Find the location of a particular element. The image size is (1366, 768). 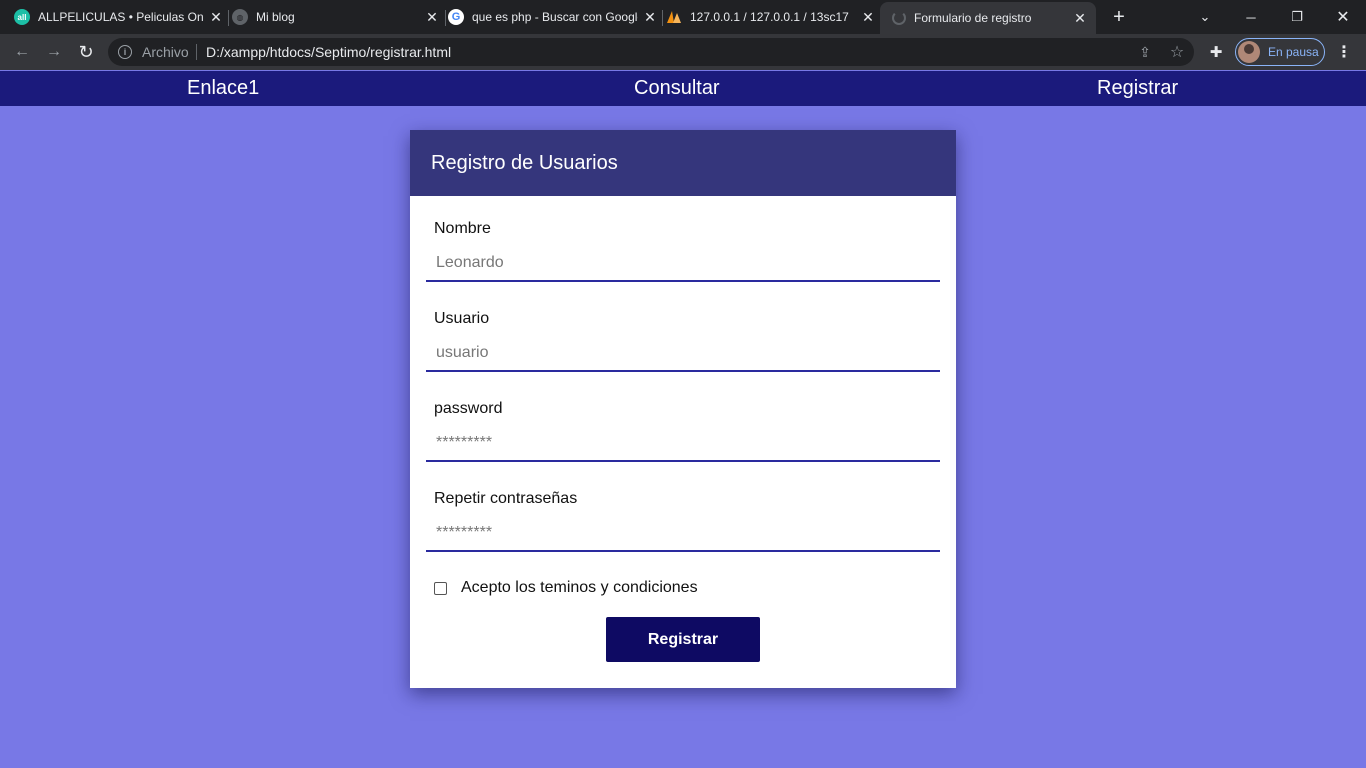

form-header: Registro de Usuarios is located at coordinates (683, 163).